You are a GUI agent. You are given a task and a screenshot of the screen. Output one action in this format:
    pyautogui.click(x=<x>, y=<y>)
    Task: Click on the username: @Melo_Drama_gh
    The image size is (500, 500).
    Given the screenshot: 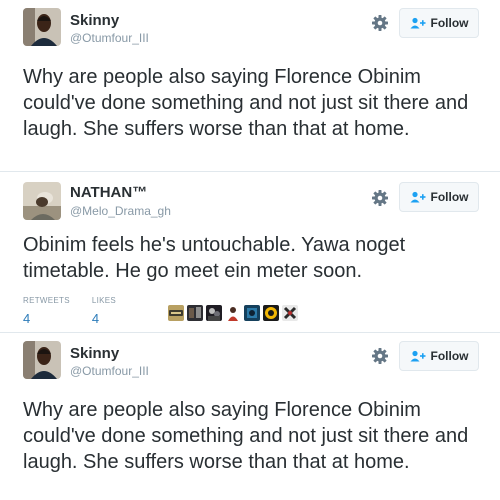 What is the action you would take?
    pyautogui.click(x=120, y=211)
    